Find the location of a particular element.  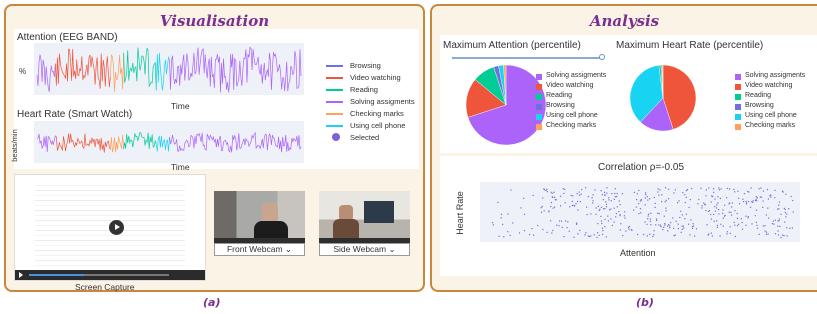

slider-handle is located at coordinates (602, 57).